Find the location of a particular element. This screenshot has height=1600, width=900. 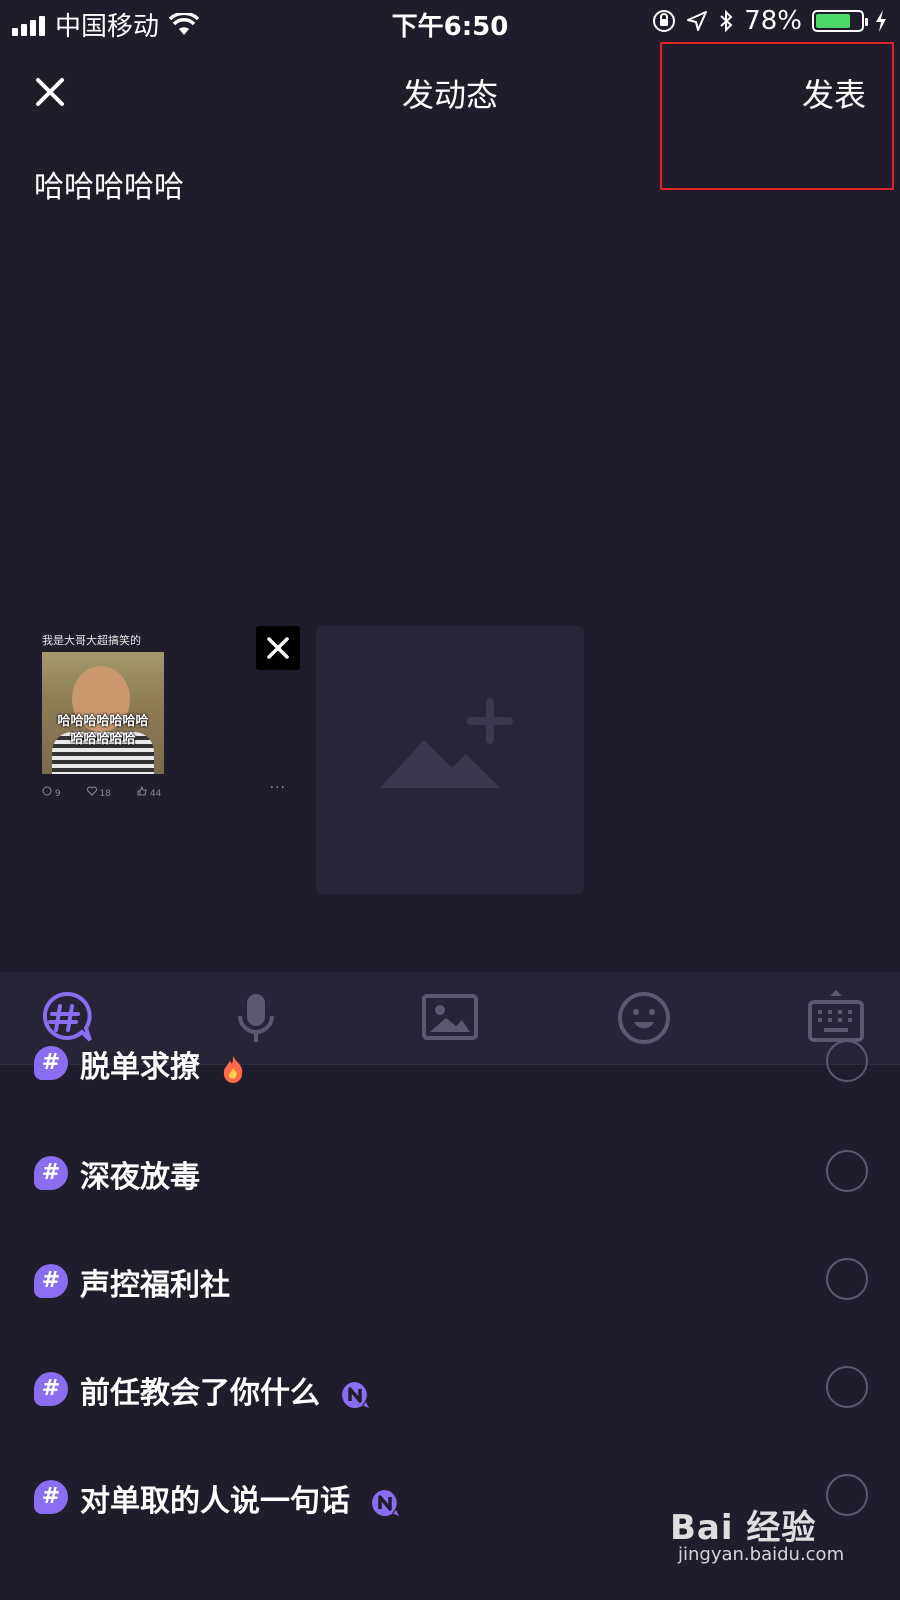

topic-label-text: 前任教会了你什么 is located at coordinates (200, 1393).